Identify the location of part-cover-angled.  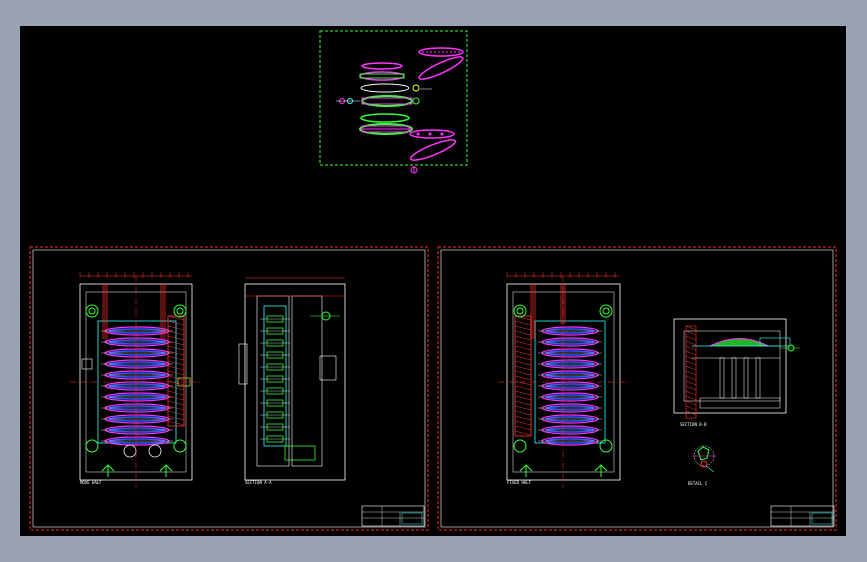
(441, 68).